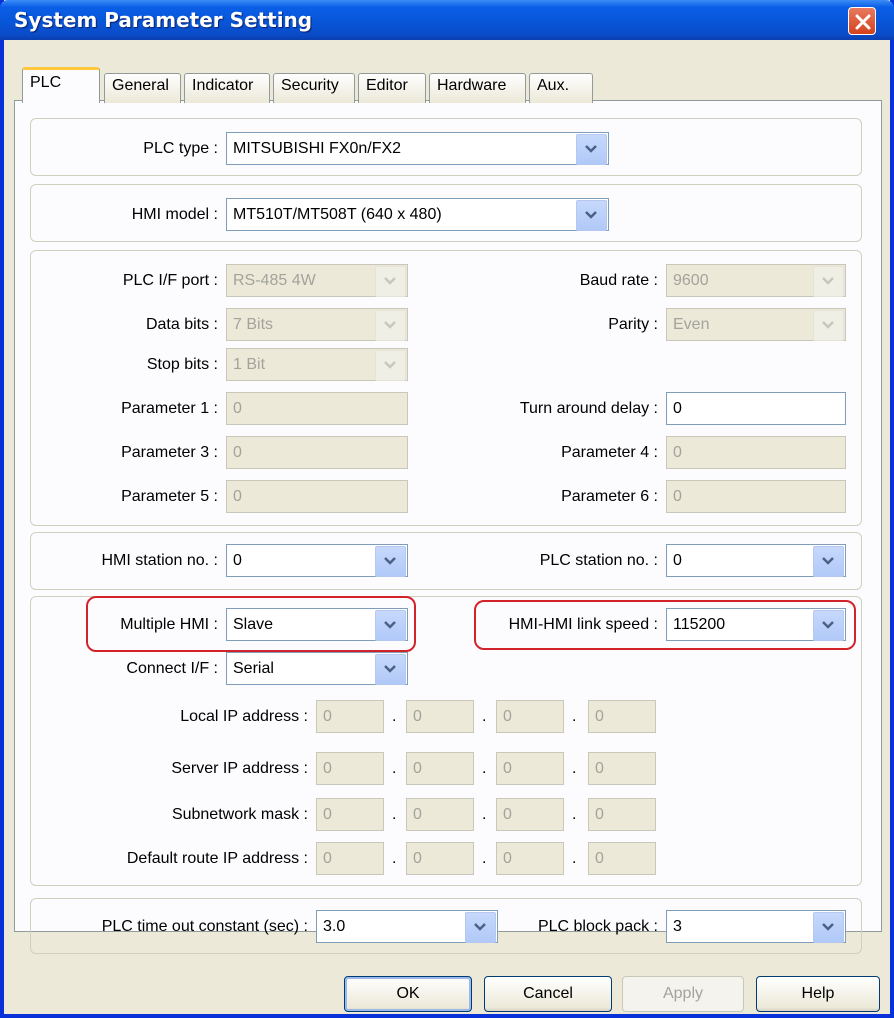 Image resolution: width=894 pixels, height=1018 pixels. Describe the element at coordinates (440, 716) in the screenshot. I see `local-ip-octet-2: 0` at that location.